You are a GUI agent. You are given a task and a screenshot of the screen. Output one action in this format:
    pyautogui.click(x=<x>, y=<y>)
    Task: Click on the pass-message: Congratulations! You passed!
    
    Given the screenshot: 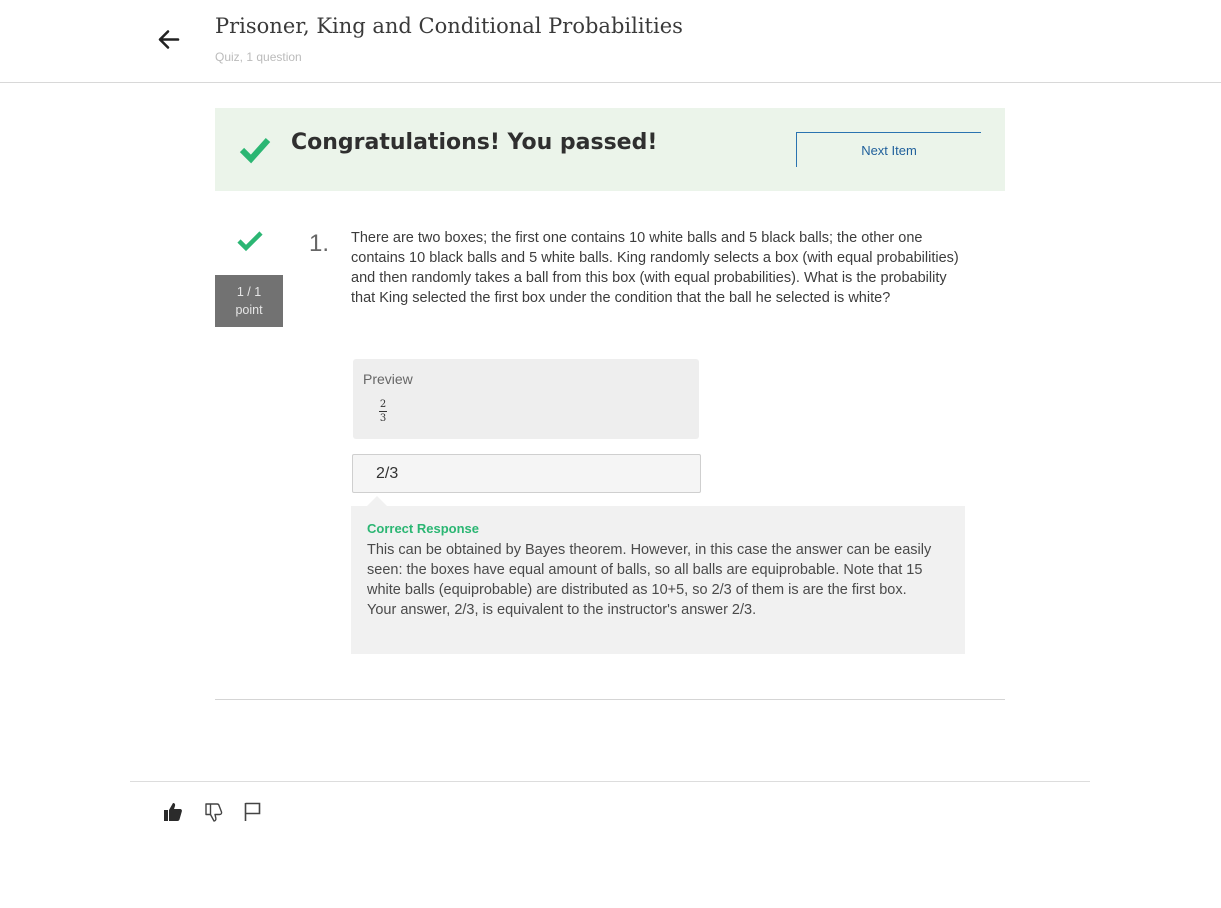 What is the action you would take?
    pyautogui.click(x=474, y=142)
    